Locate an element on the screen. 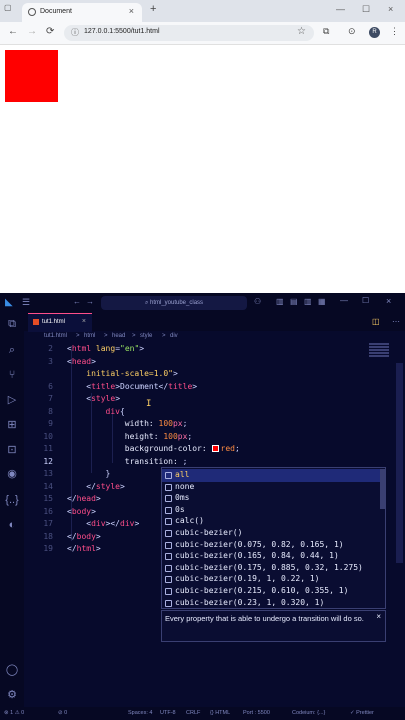  status-prettier: ✓ Prettier is located at coordinates (362, 713).